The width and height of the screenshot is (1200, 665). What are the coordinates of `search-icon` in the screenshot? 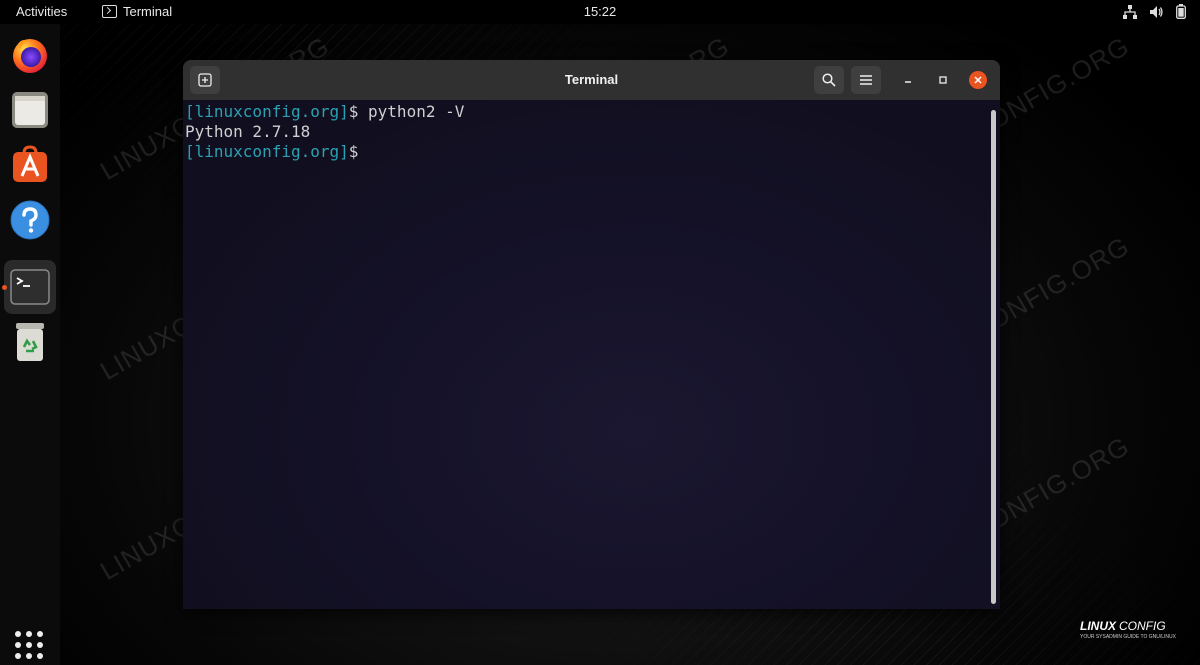 It's located at (829, 80).